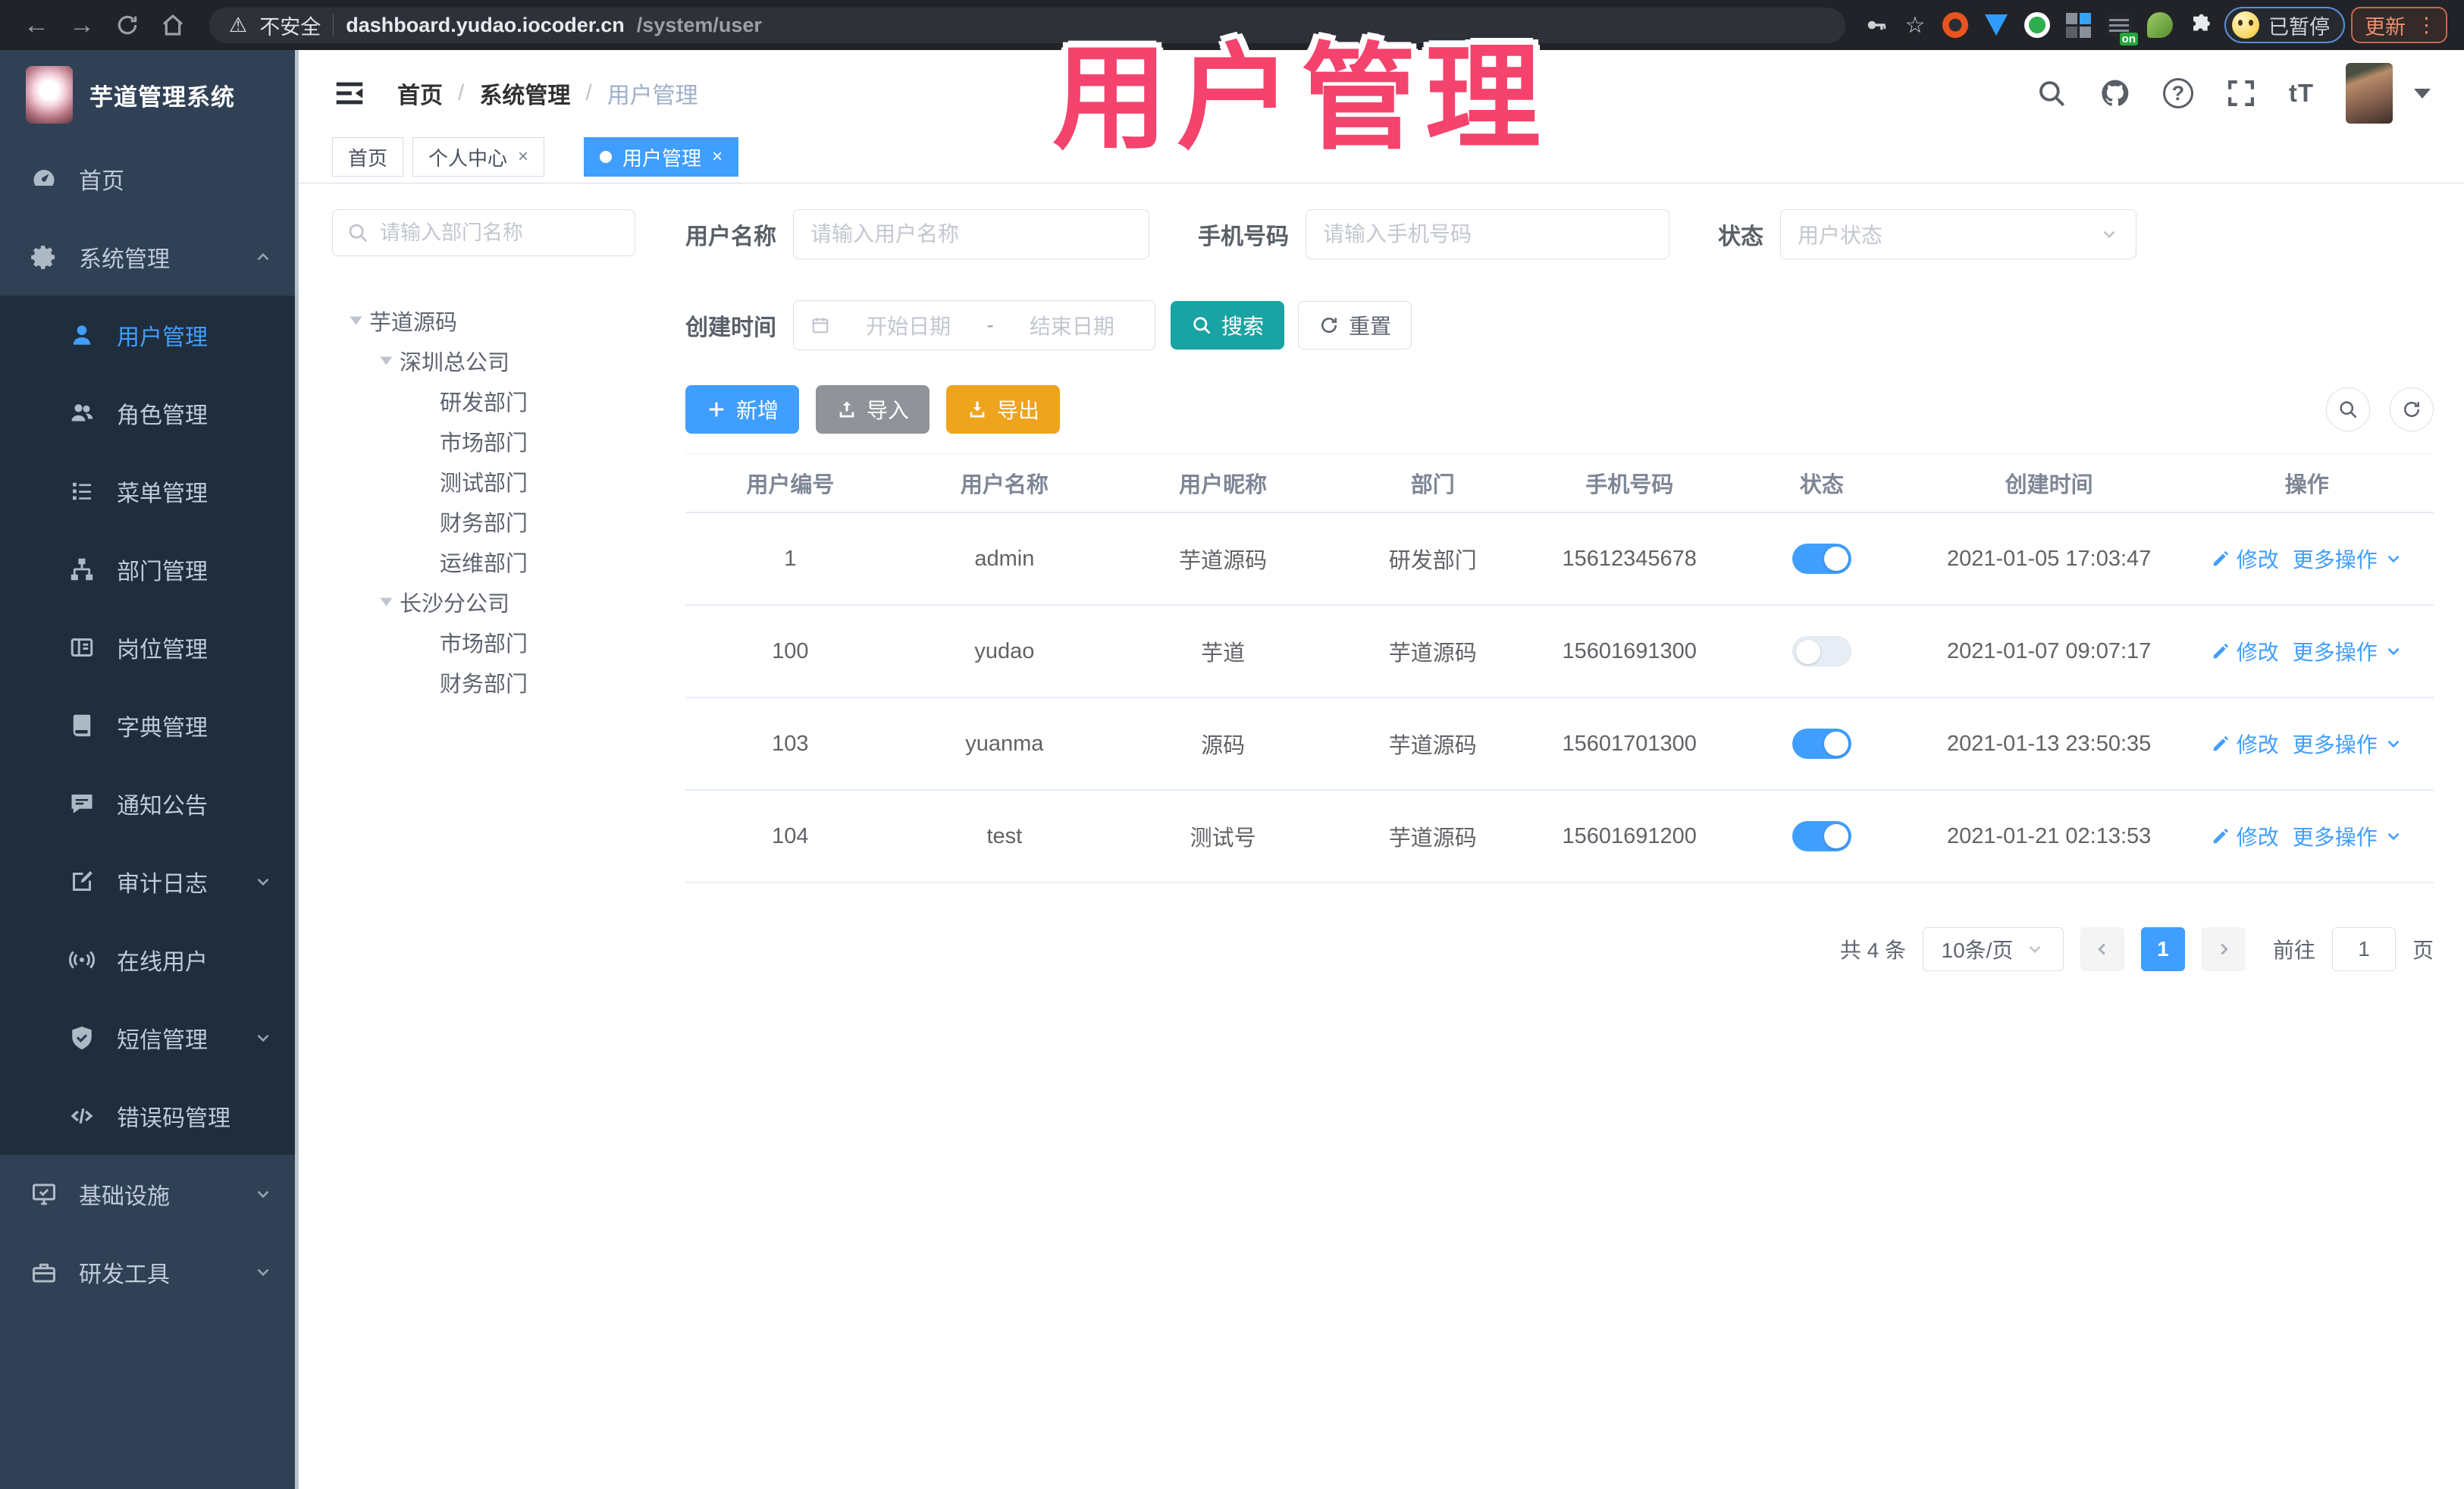 The image size is (2464, 1489). I want to click on extensions-puzzle-icon, so click(2200, 25).